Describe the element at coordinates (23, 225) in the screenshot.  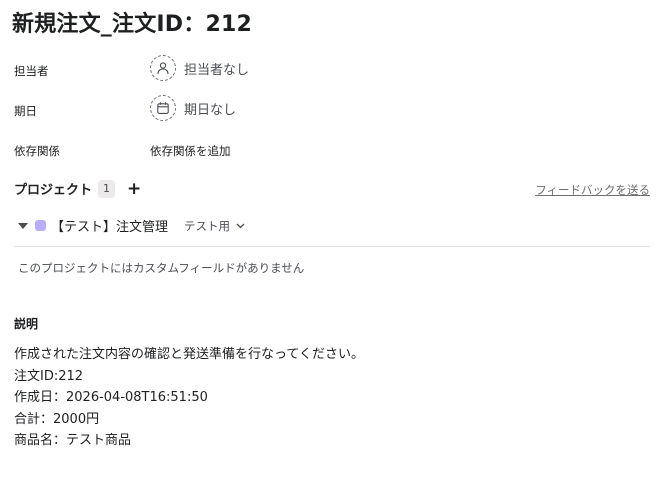
I see `collapse-caret-icon` at that location.